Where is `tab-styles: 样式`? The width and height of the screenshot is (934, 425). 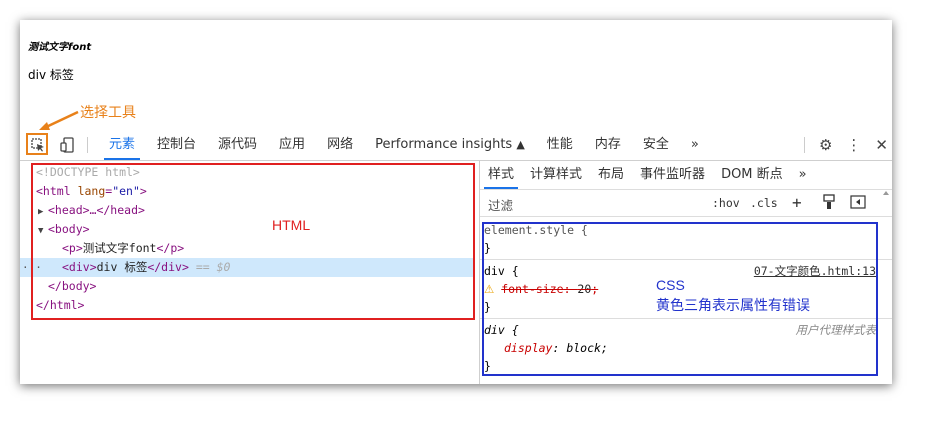 tab-styles: 样式 is located at coordinates (501, 175).